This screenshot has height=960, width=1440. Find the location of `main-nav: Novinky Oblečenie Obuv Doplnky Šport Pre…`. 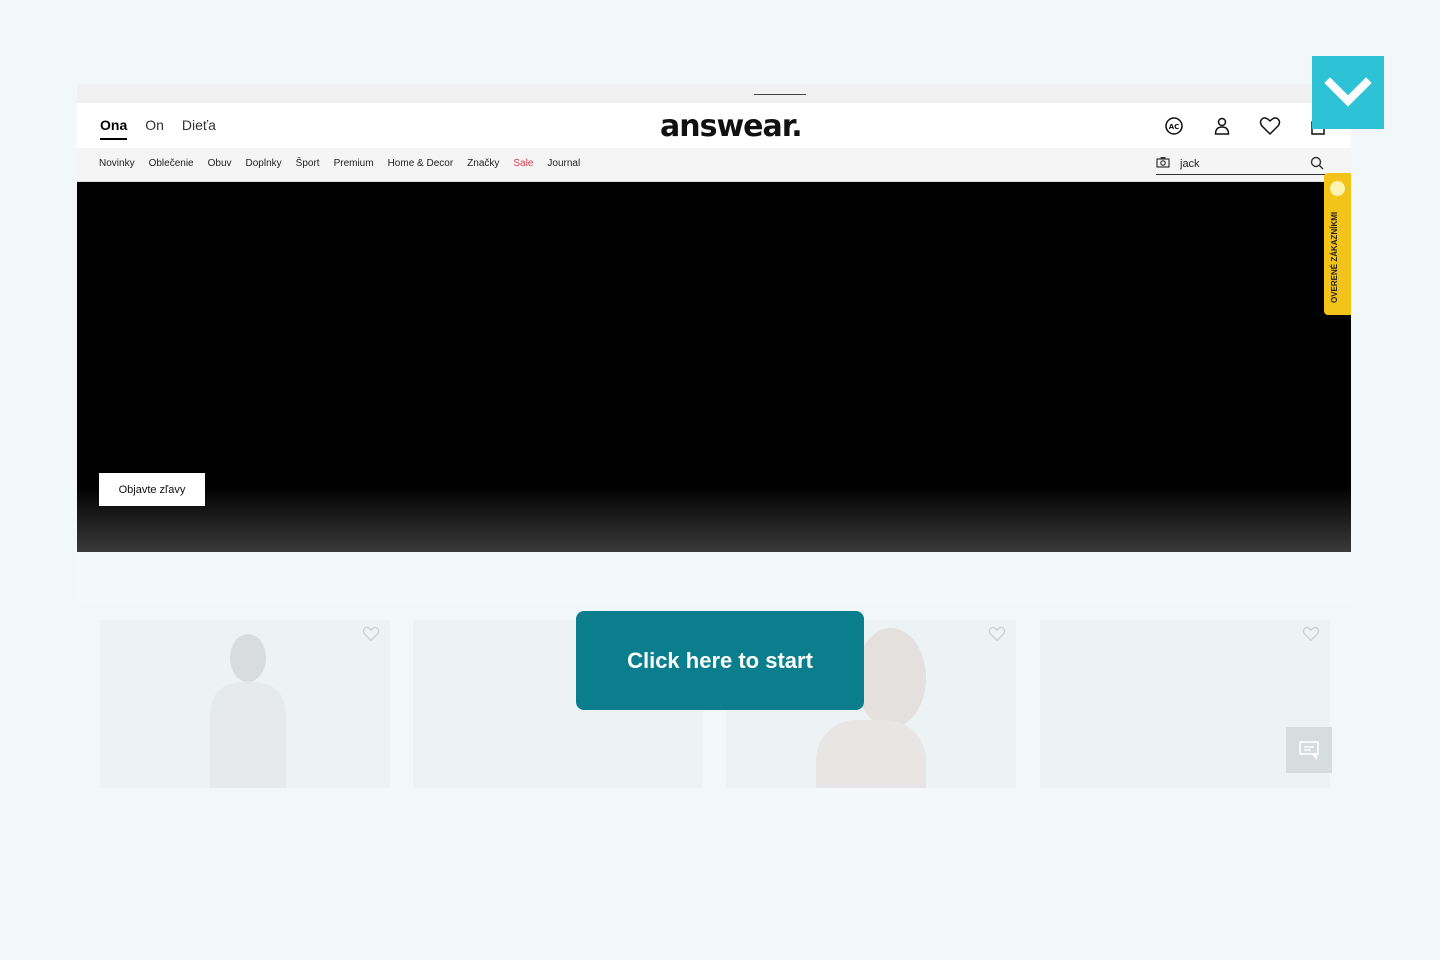

main-nav: Novinky Oblečenie Obuv Doplnky Šport Pre… is located at coordinates (714, 165).